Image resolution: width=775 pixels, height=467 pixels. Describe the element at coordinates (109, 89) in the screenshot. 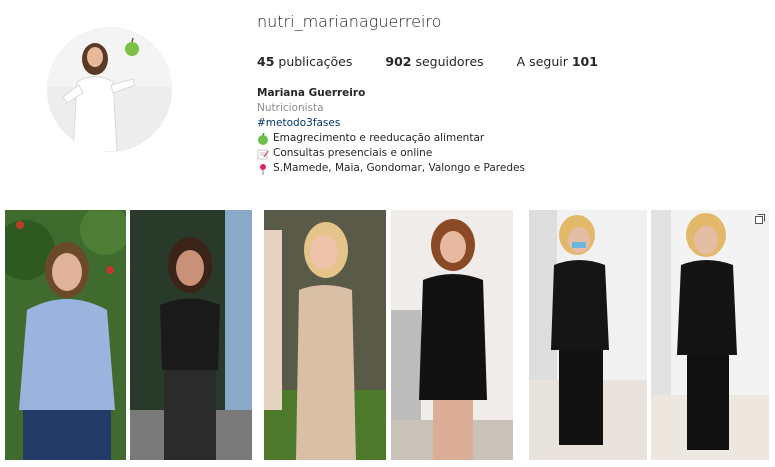

I see `profile-avatar` at that location.